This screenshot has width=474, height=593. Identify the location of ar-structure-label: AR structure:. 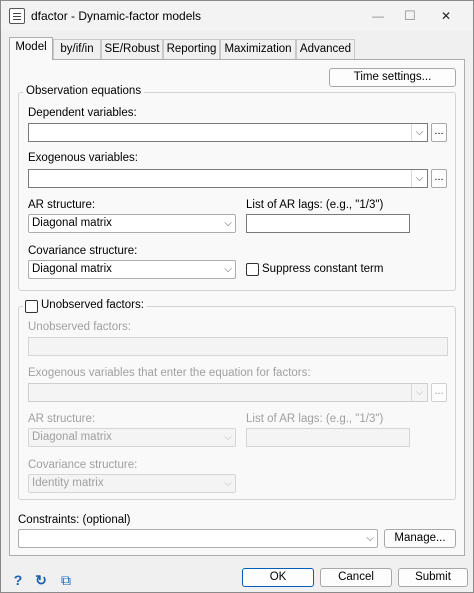
(62, 205).